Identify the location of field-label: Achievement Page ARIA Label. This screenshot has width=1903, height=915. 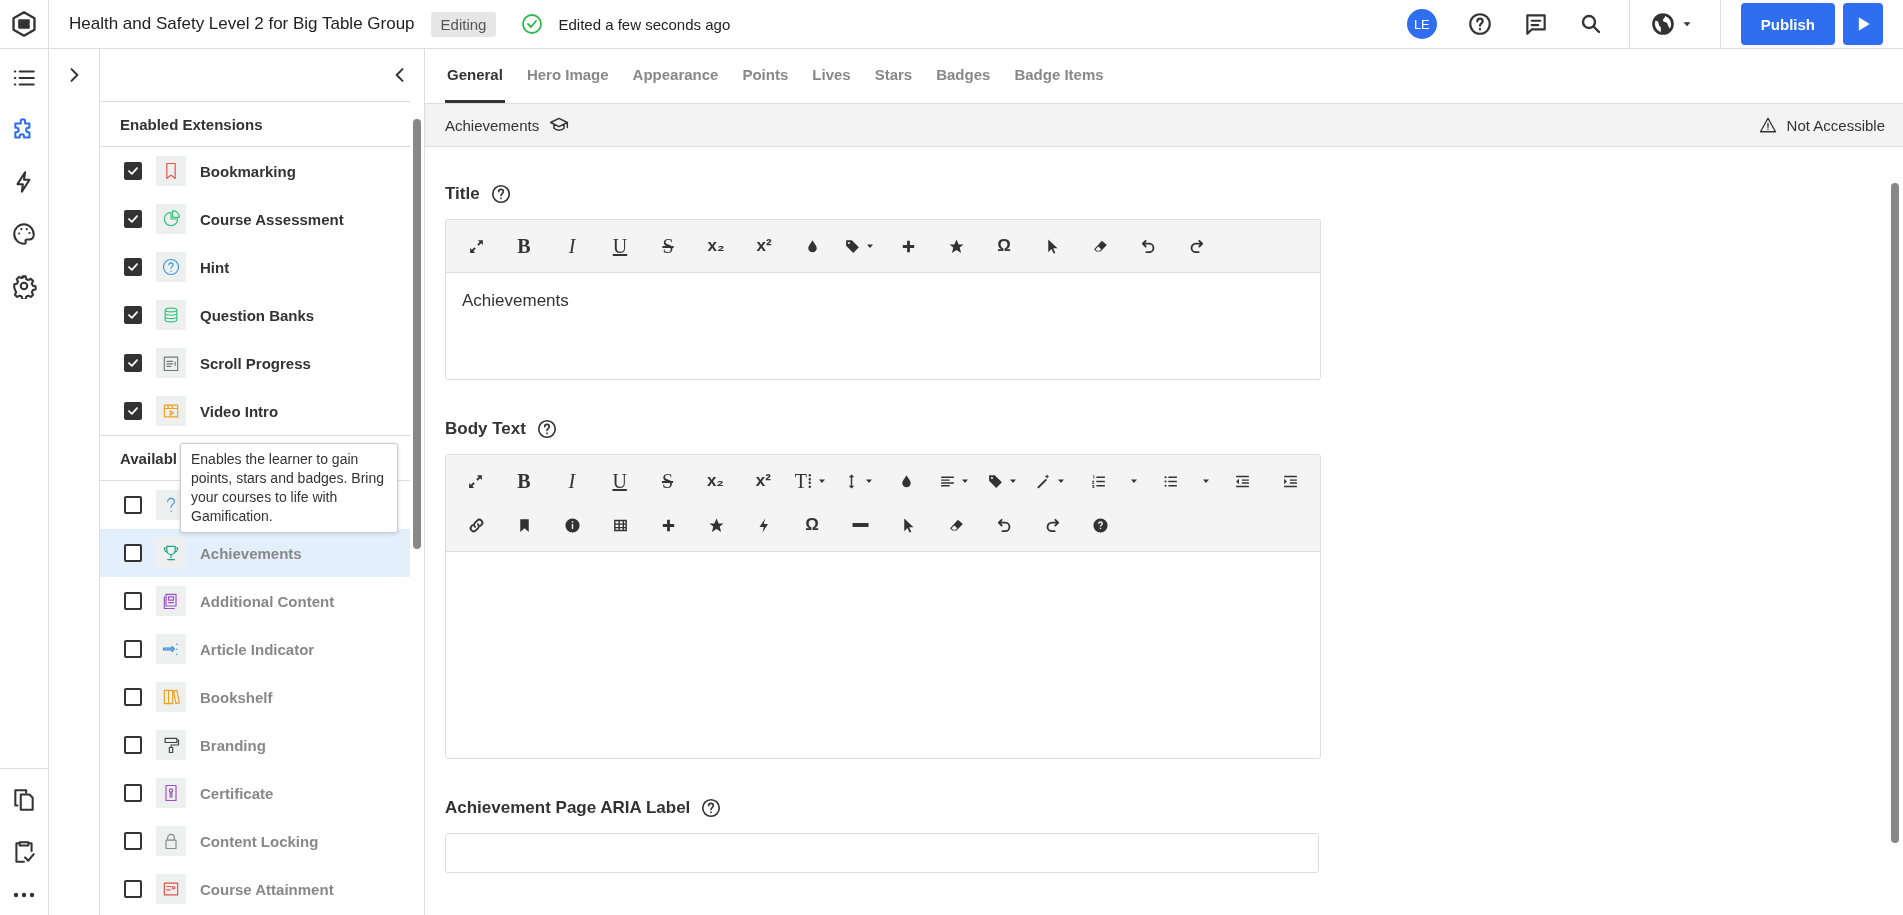
(568, 808).